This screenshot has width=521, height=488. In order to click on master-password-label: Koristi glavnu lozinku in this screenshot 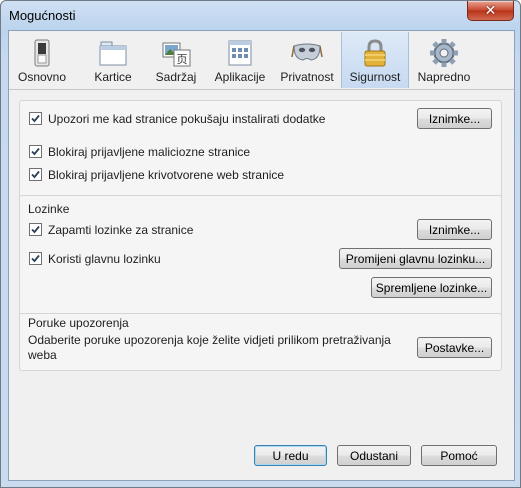, I will do `click(104, 259)`.